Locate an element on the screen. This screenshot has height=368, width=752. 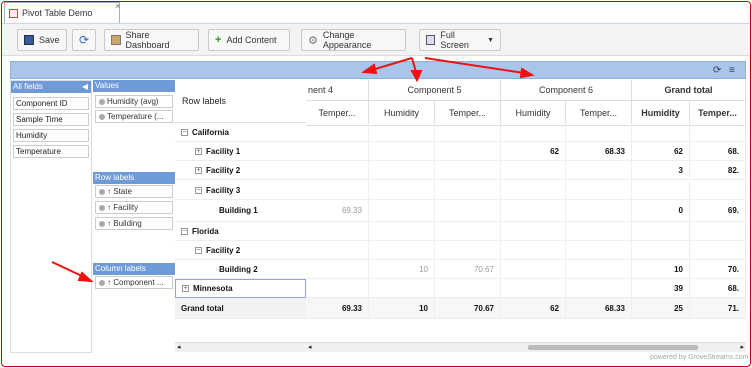
row-label: + Facility 1 is located at coordinates (240, 151).